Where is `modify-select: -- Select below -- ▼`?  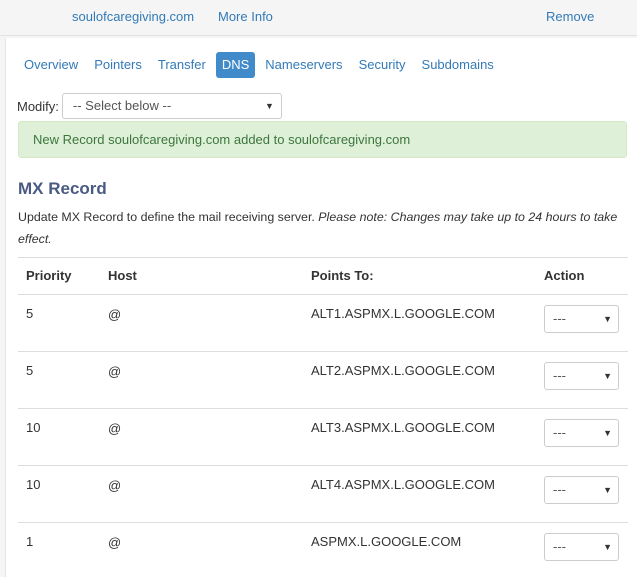
modify-select: -- Select below -- ▼ is located at coordinates (171, 106).